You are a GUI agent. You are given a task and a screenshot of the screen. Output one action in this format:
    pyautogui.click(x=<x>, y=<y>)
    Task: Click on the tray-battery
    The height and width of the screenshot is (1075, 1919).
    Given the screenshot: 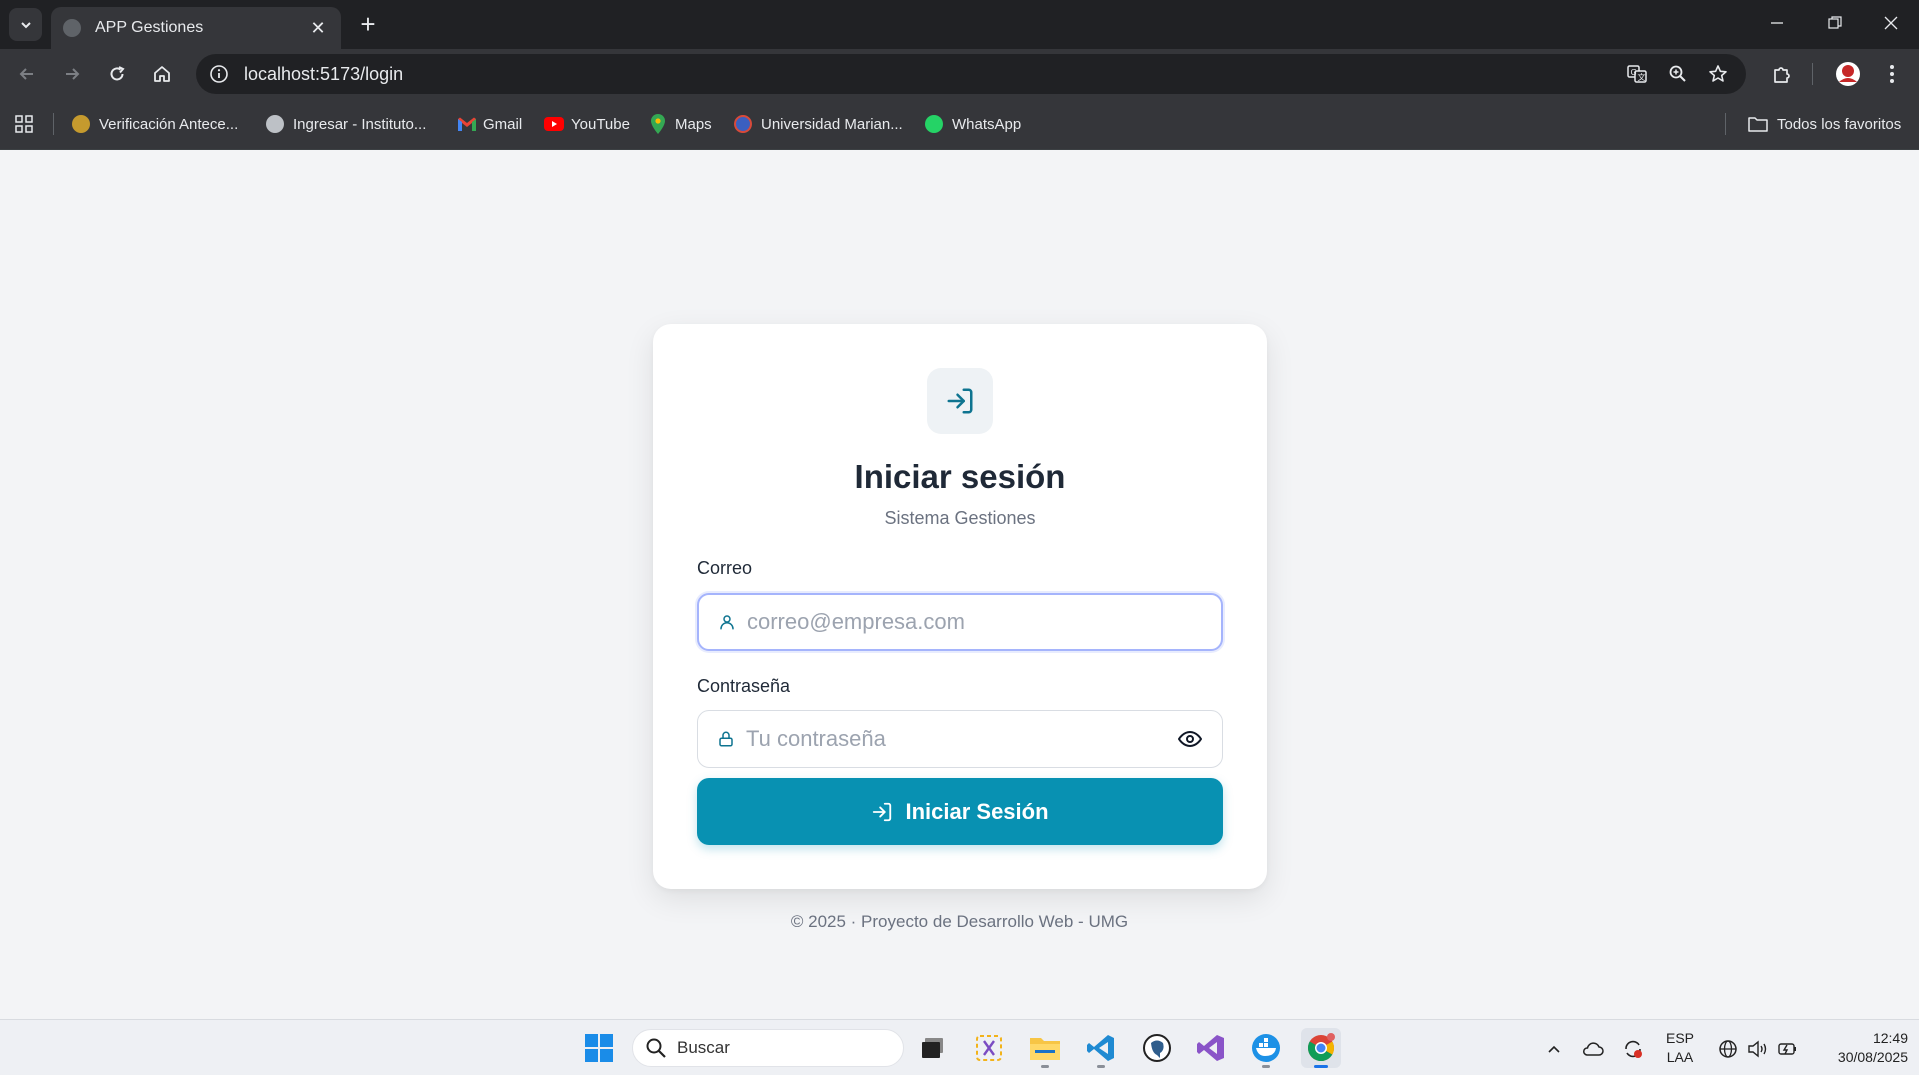 What is the action you would take?
    pyautogui.click(x=1788, y=1049)
    